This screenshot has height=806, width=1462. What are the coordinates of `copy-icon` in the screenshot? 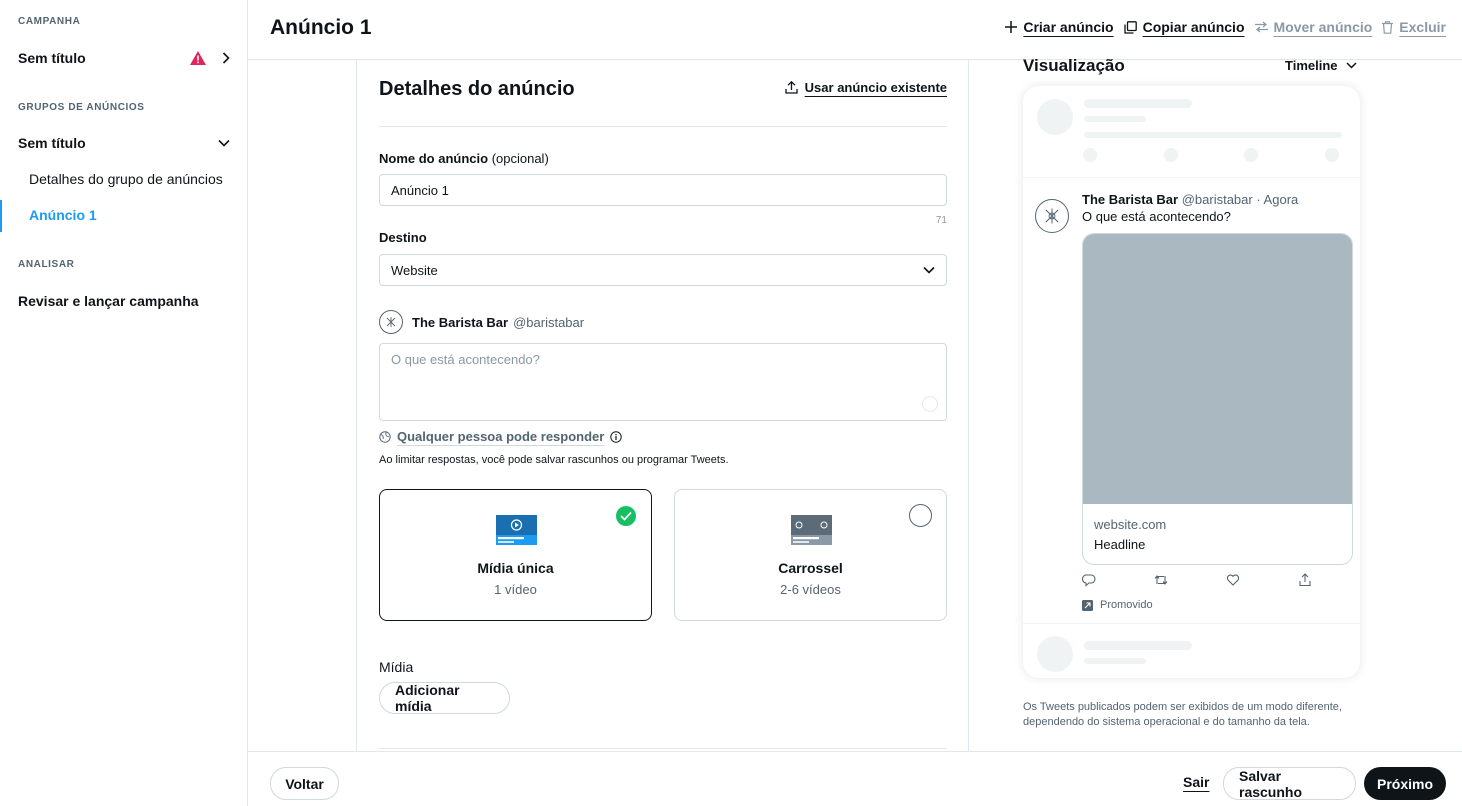 It's located at (1130, 27).